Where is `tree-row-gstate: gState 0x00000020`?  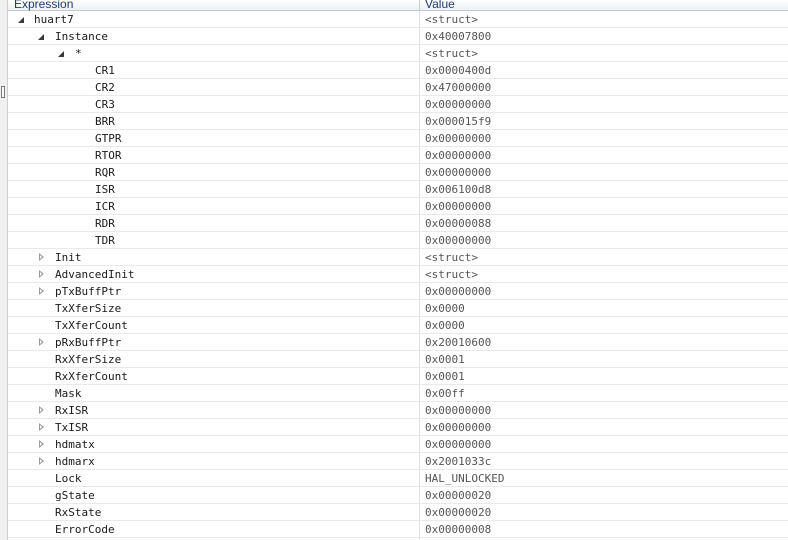 tree-row-gstate: gState 0x00000020 is located at coordinates (398, 495).